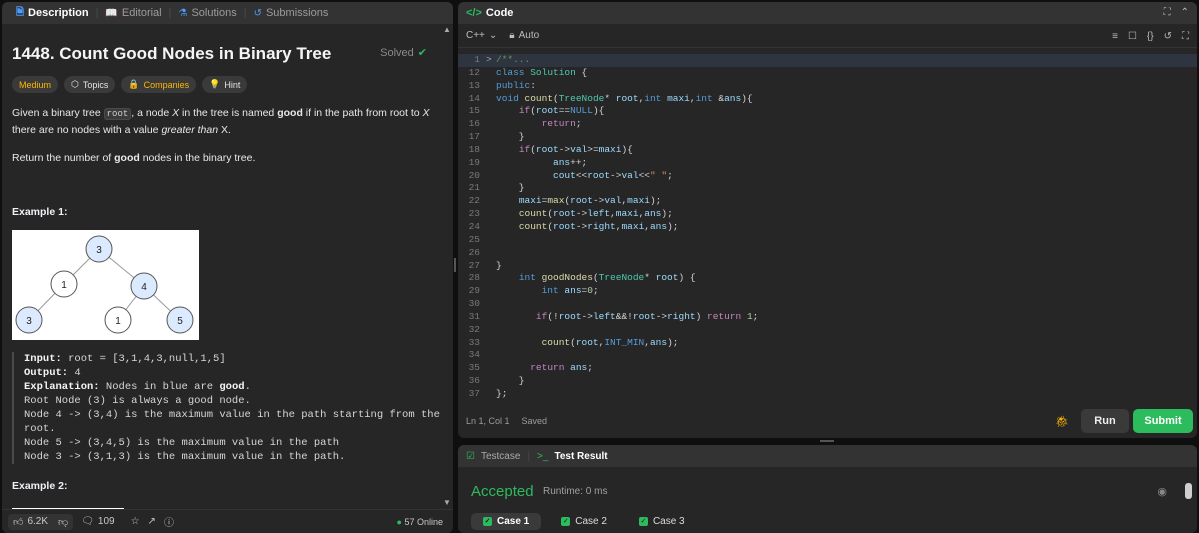  Describe the element at coordinates (827, 73) in the screenshot. I see `code-line: 12 class Solution {` at that location.